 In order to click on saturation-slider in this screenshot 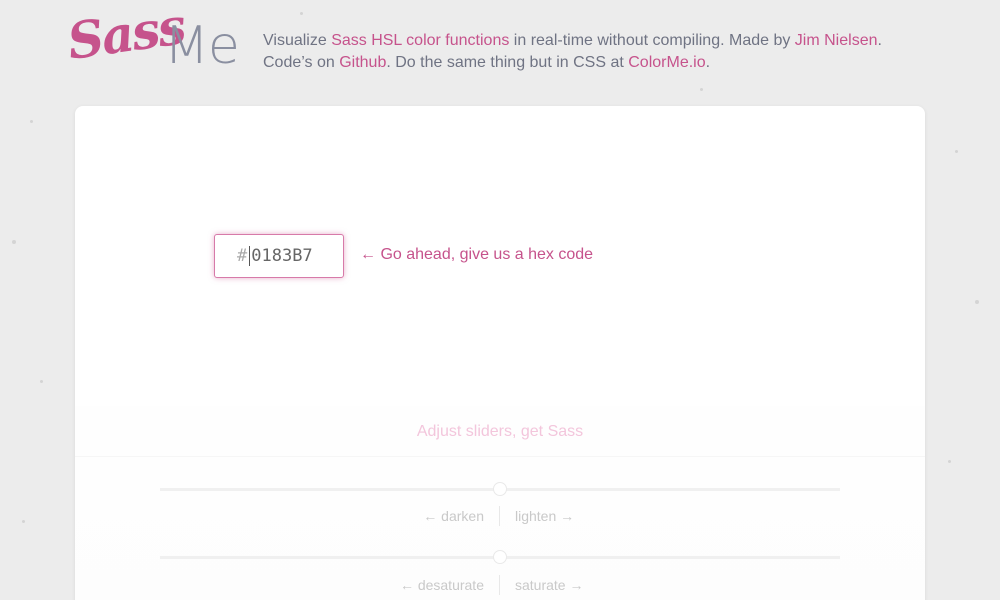, I will do `click(500, 557)`.